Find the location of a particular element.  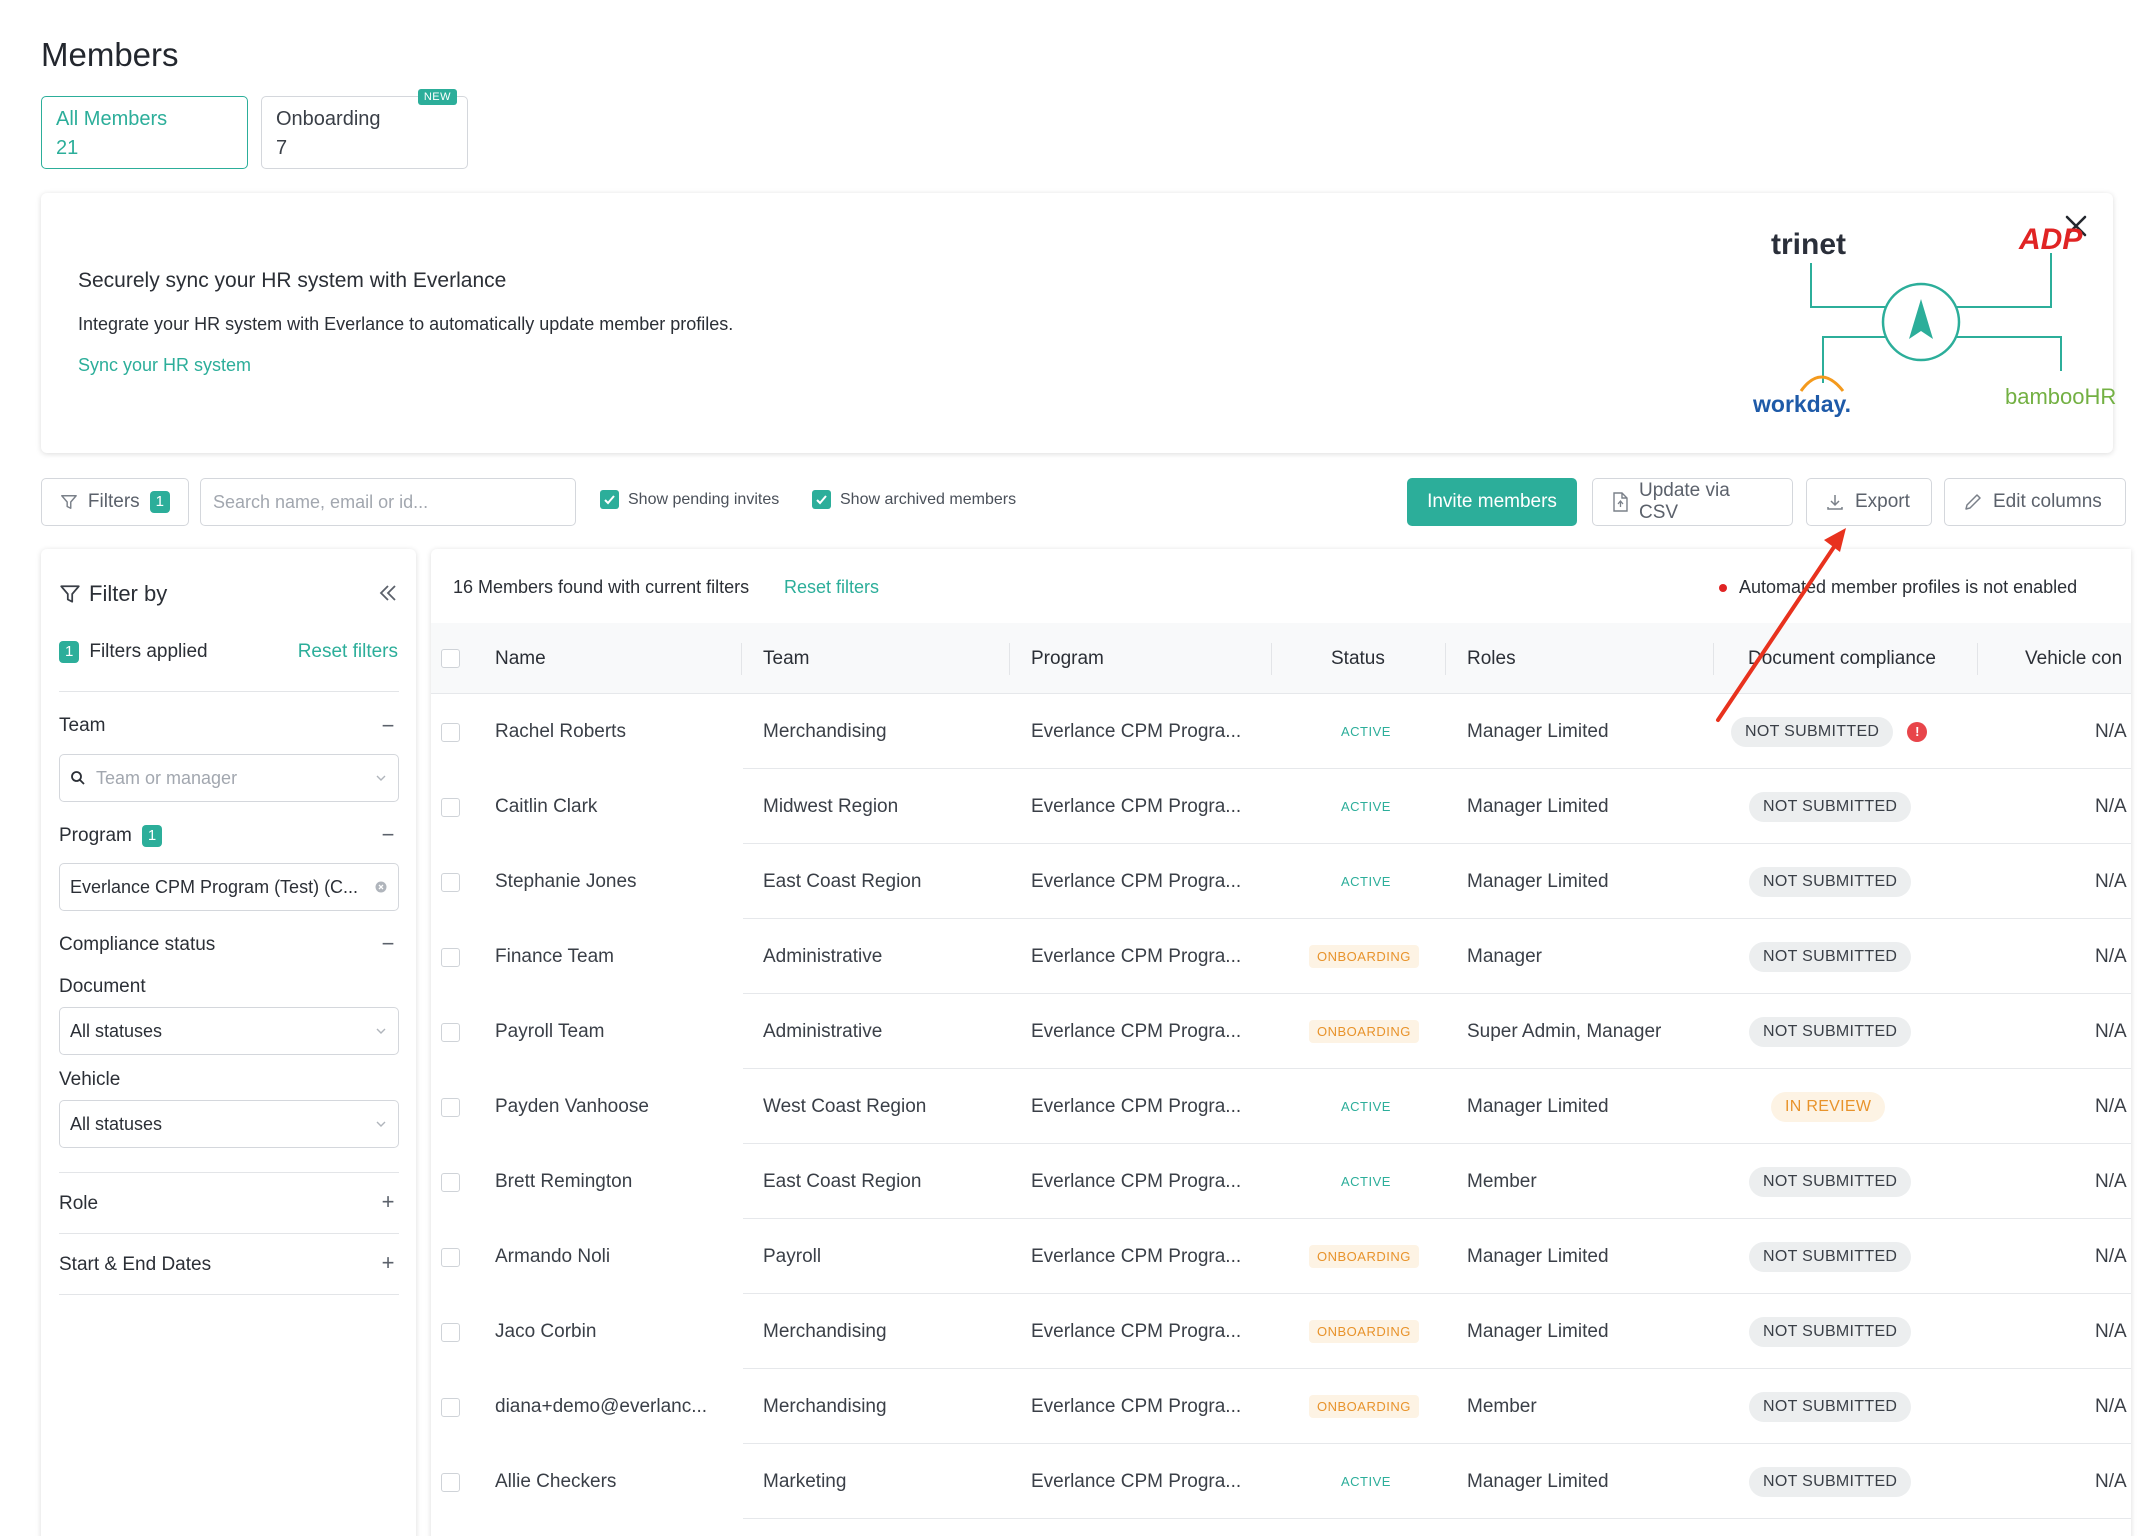

show-pending-checkbox: Show pending invites is located at coordinates (689, 499).